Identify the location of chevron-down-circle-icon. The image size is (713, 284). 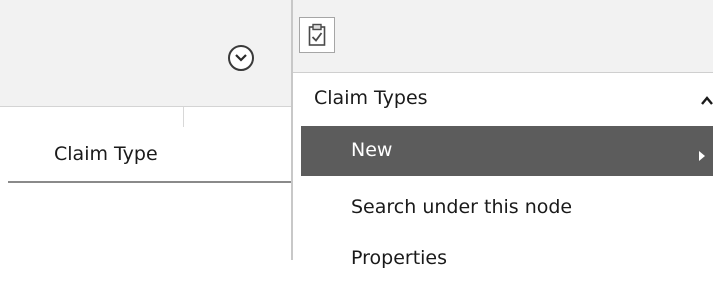
(241, 58).